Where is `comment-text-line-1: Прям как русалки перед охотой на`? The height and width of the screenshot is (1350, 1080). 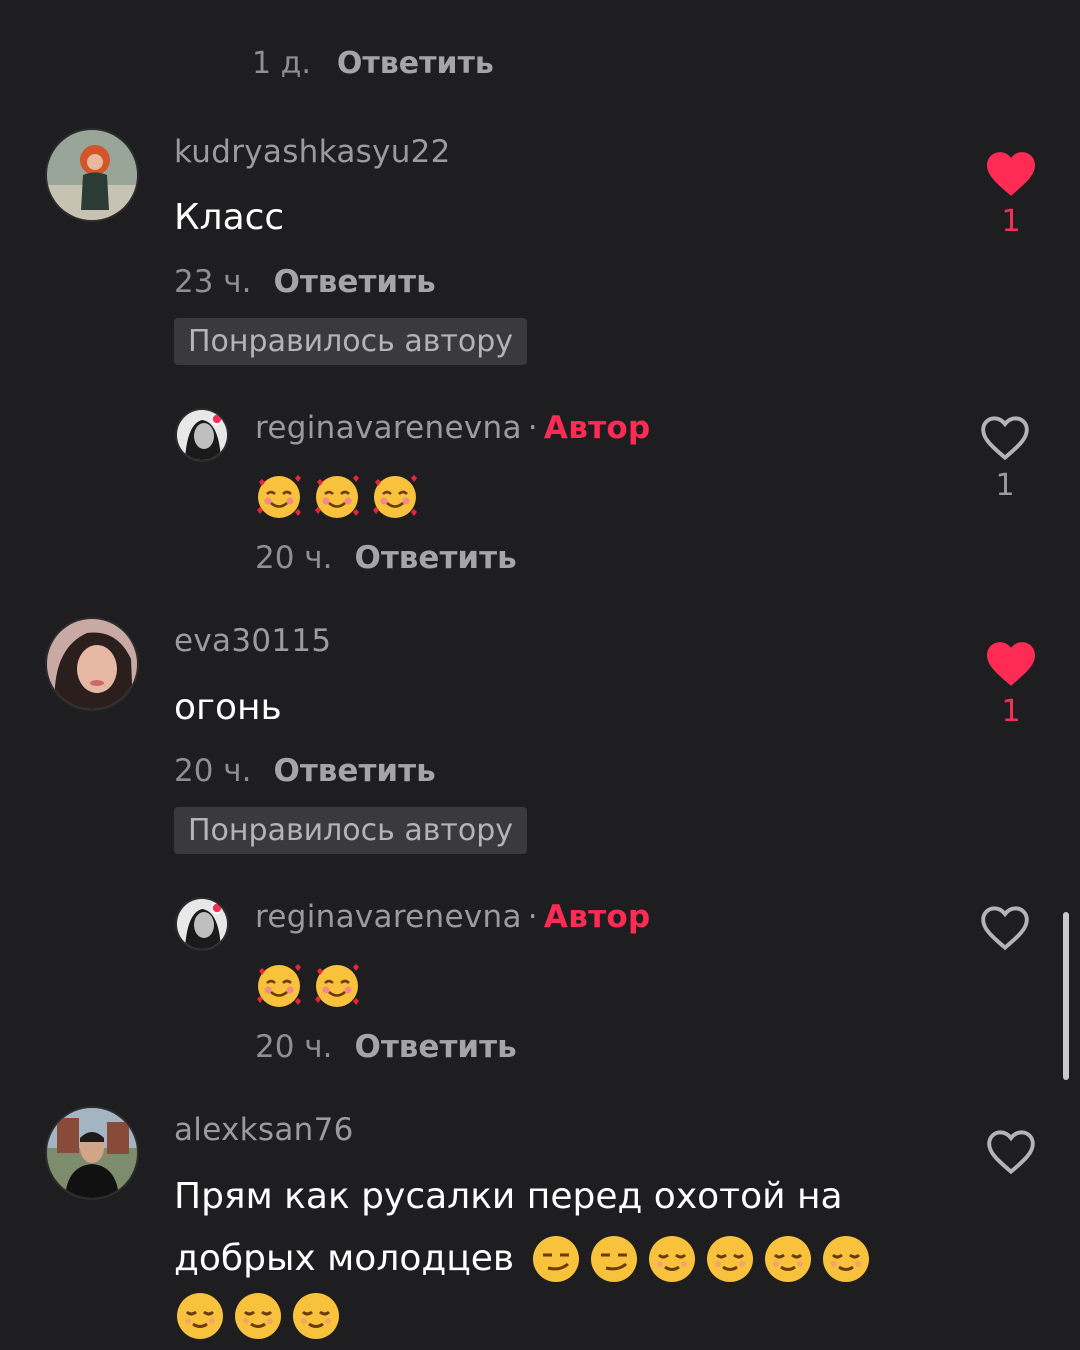
comment-text-line-1: Прям как русалки перед охотой на is located at coordinates (508, 1196).